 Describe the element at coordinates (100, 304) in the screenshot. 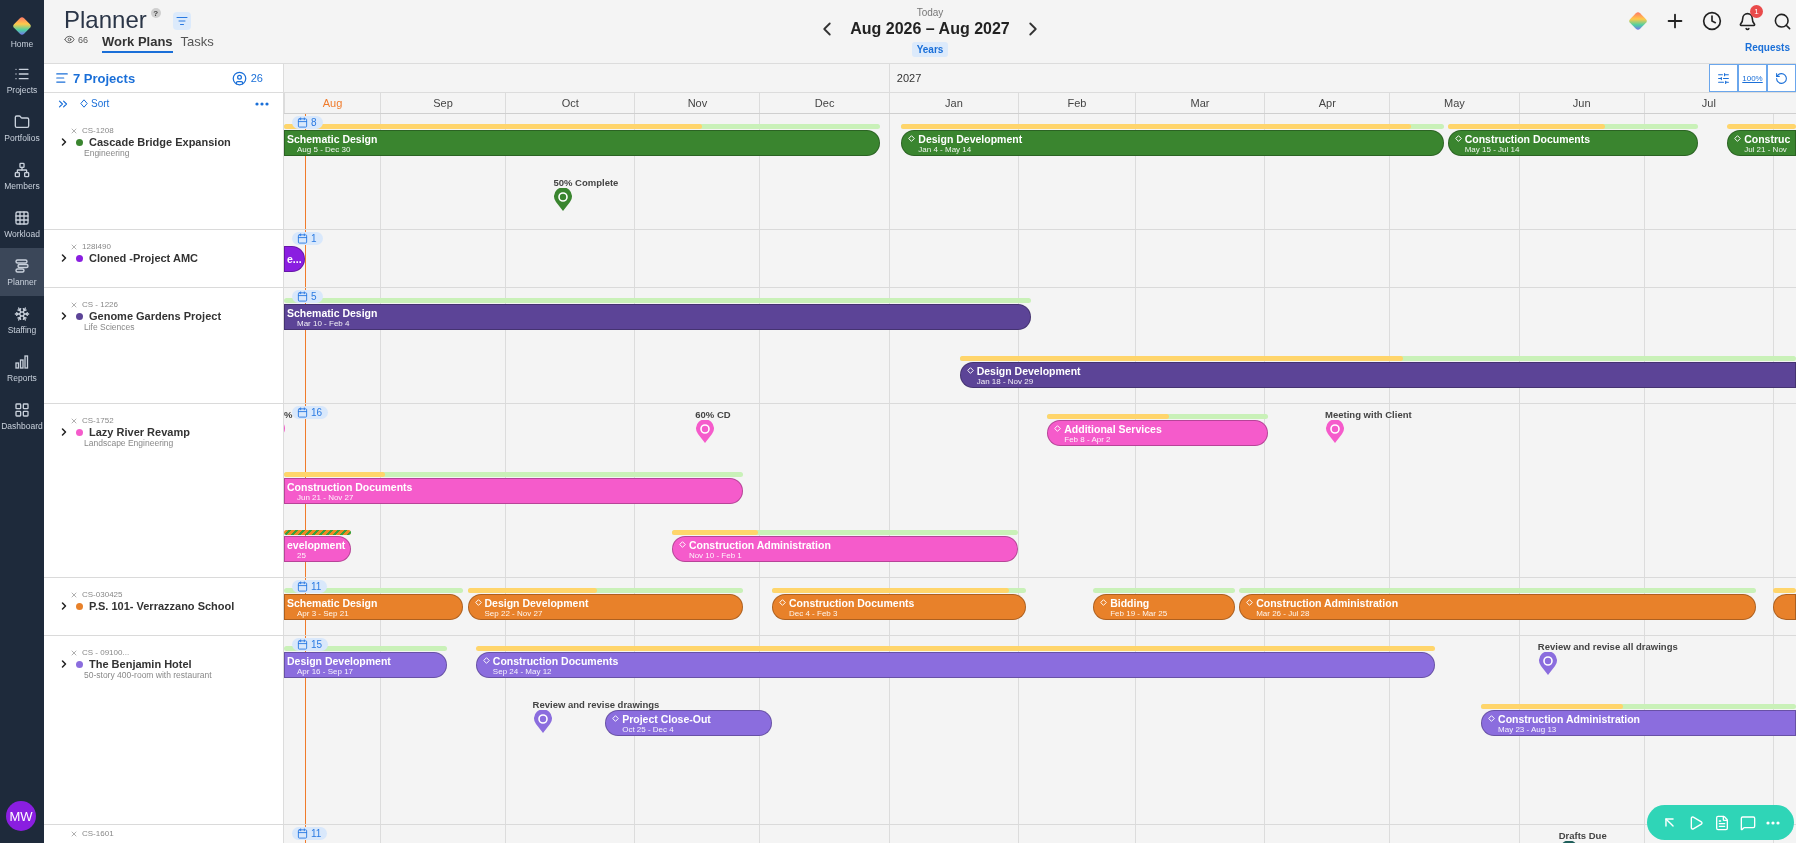

I see `project-code: CS - 1226` at that location.